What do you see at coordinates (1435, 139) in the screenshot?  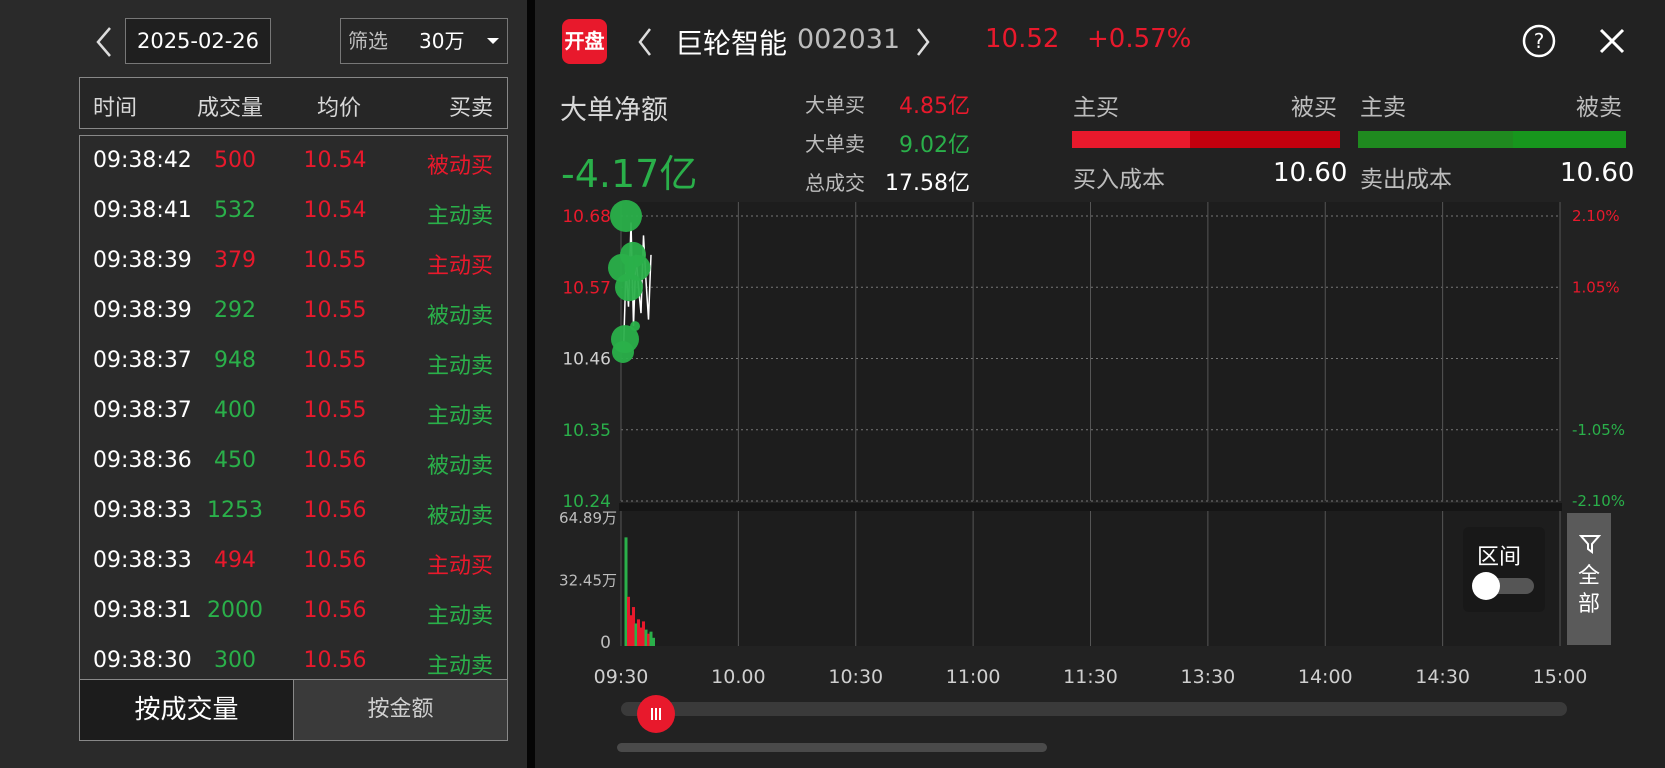 I see `active-sell-bar` at bounding box center [1435, 139].